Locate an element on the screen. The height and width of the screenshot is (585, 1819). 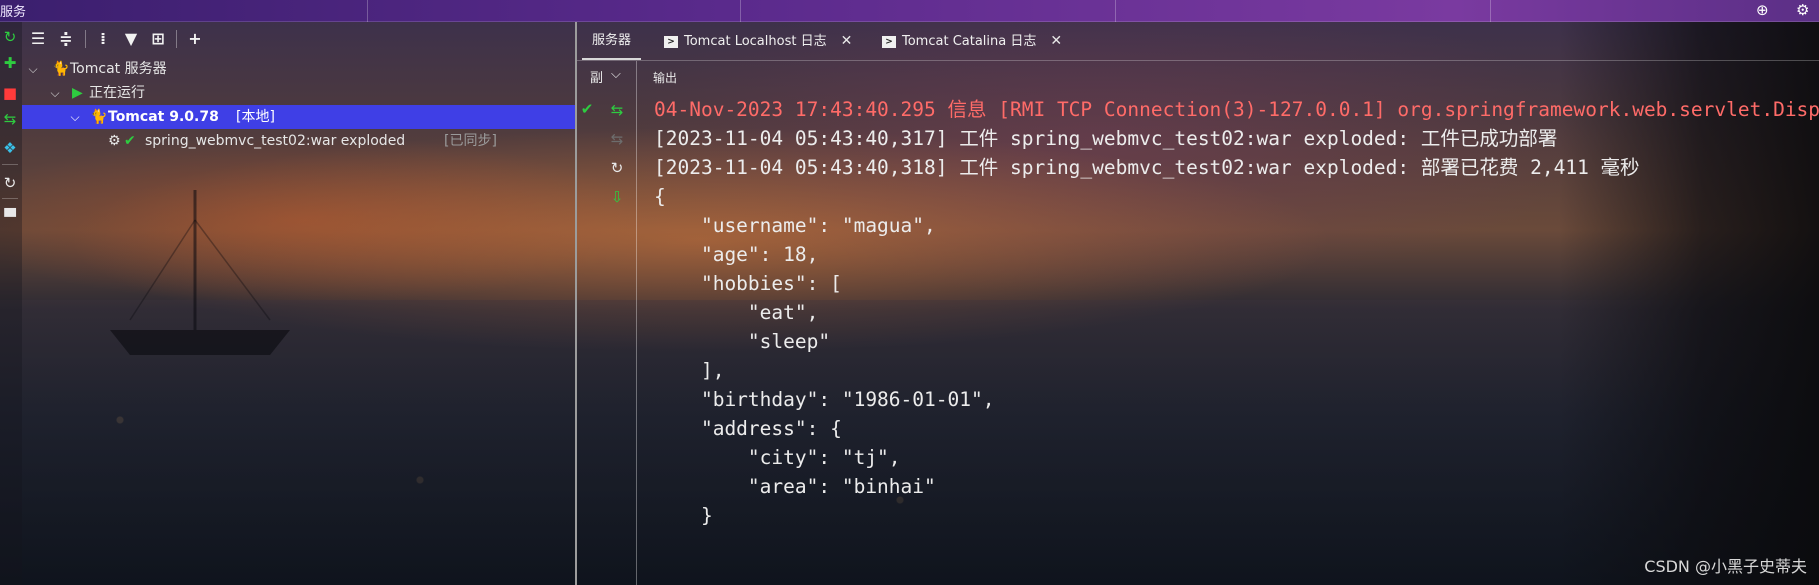
check-icon: ✔ is located at coordinates (130, 141).